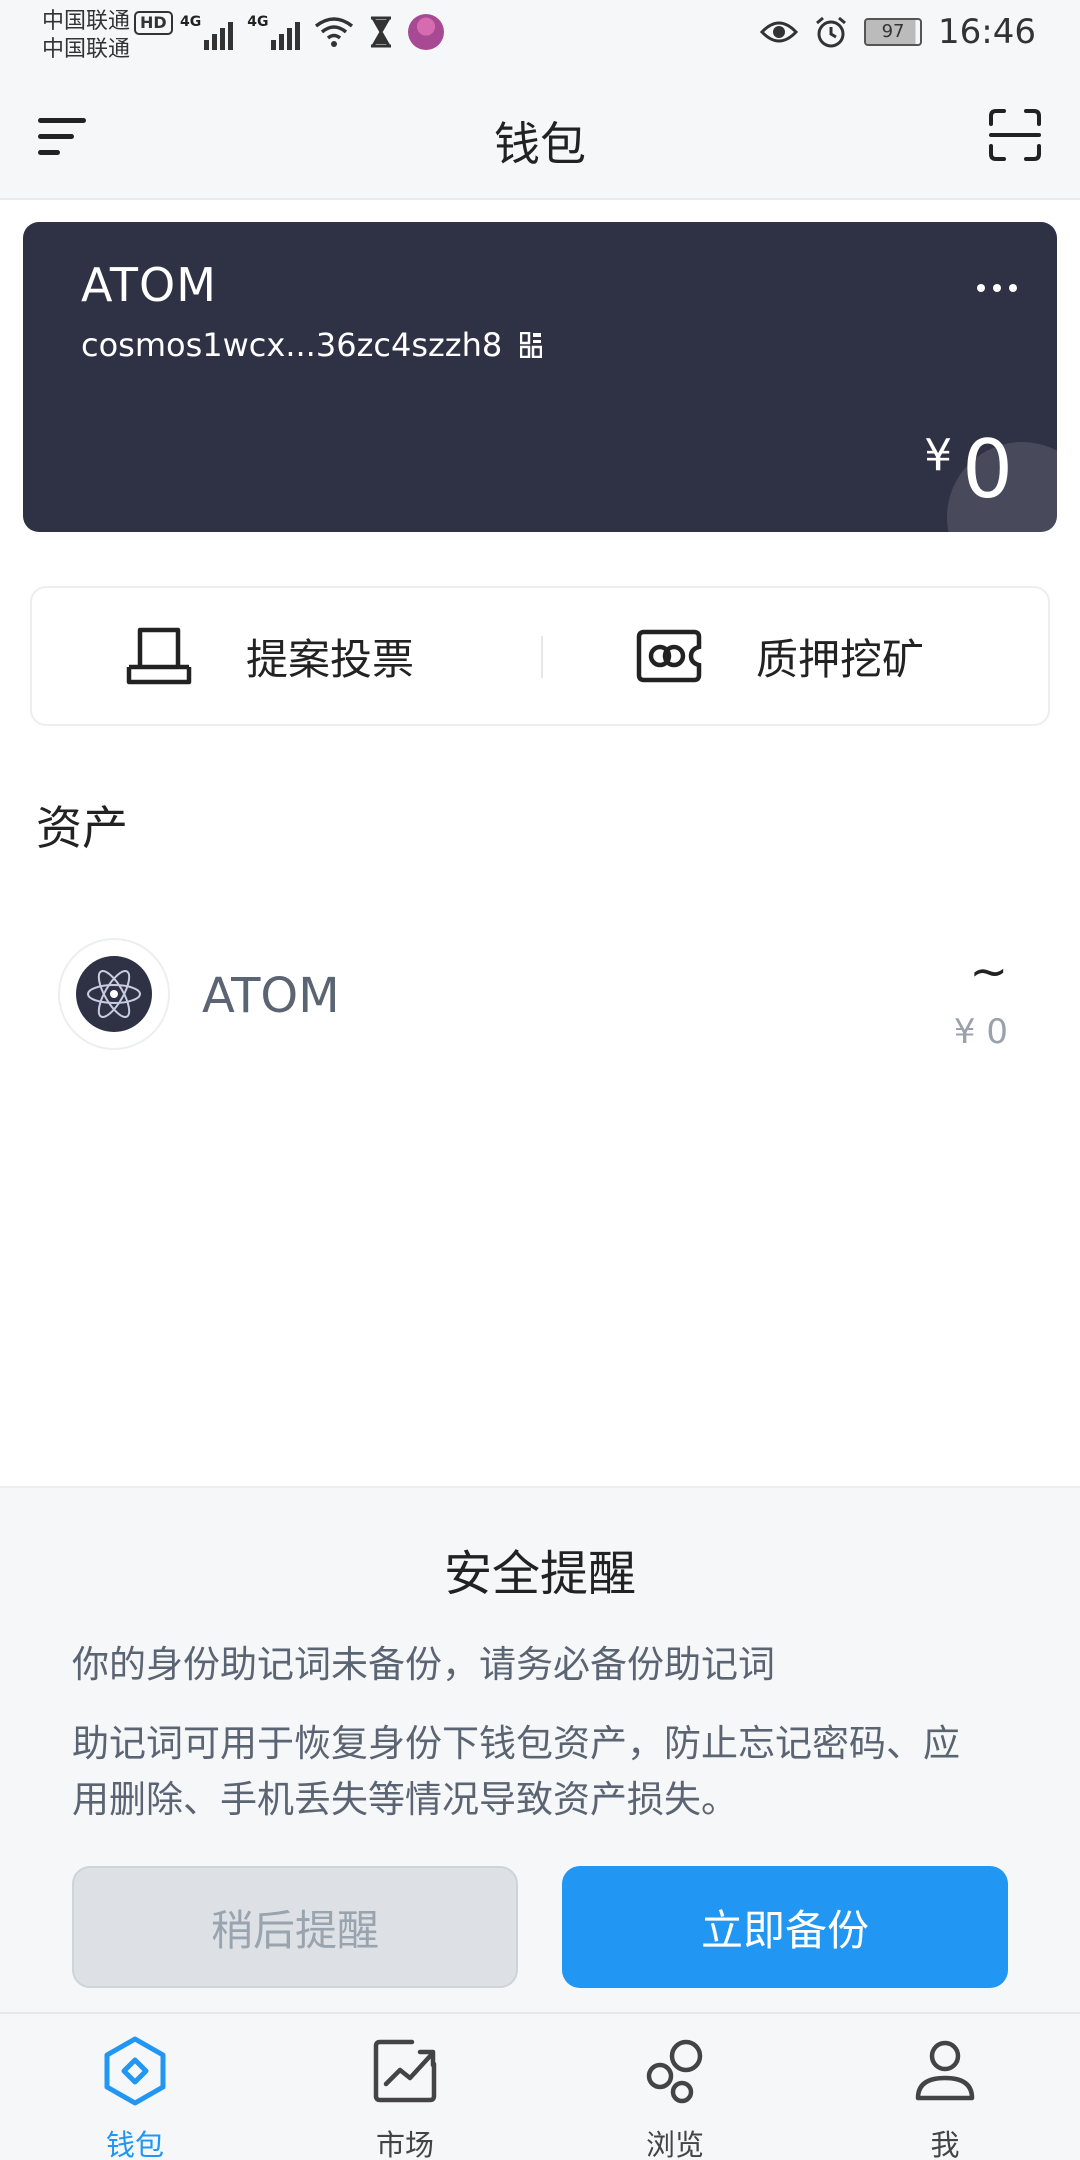 The image size is (1080, 2160). What do you see at coordinates (674, 2071) in the screenshot?
I see `browse-bubbles-icon` at bounding box center [674, 2071].